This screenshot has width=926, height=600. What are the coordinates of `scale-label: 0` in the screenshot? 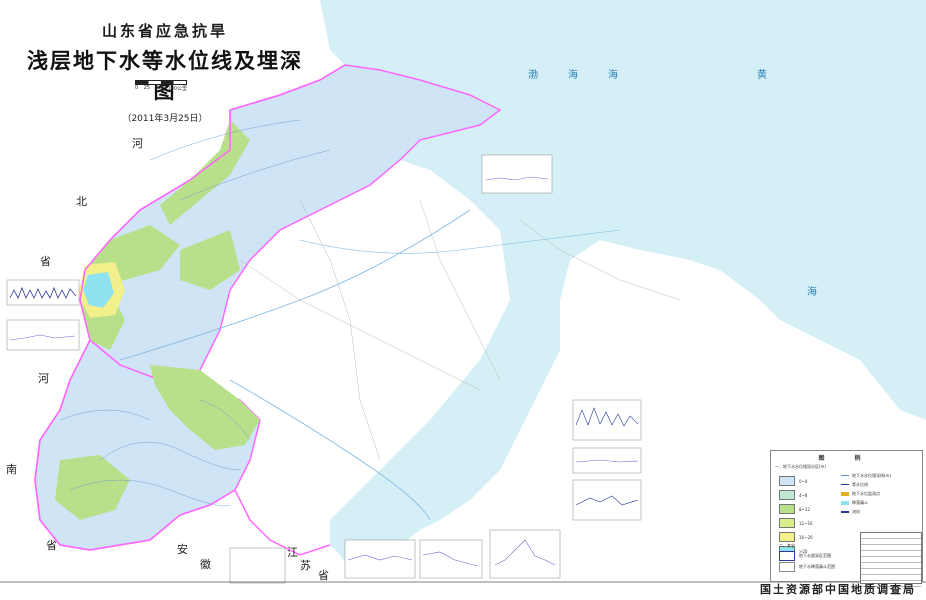 It's located at (137, 88).